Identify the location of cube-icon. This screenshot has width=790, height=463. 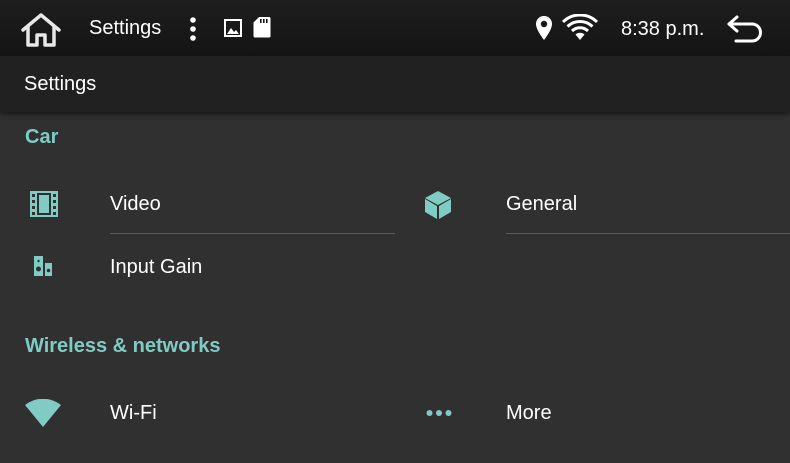
(438, 205).